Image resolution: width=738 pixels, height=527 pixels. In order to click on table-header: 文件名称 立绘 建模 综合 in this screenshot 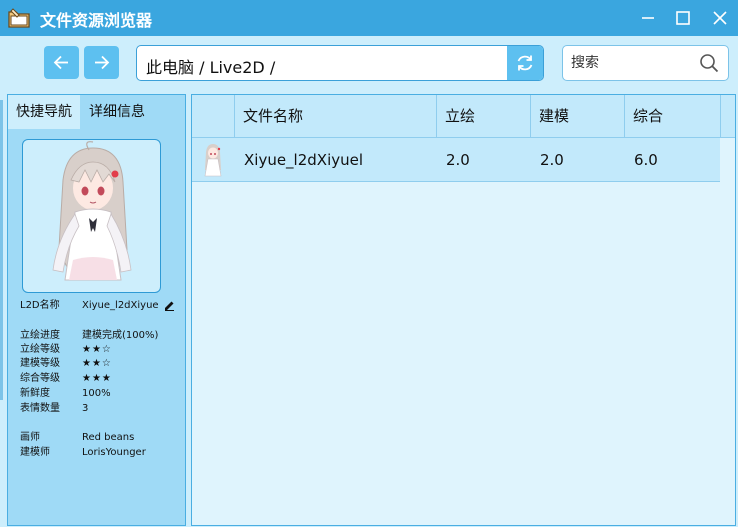, I will do `click(463, 116)`.